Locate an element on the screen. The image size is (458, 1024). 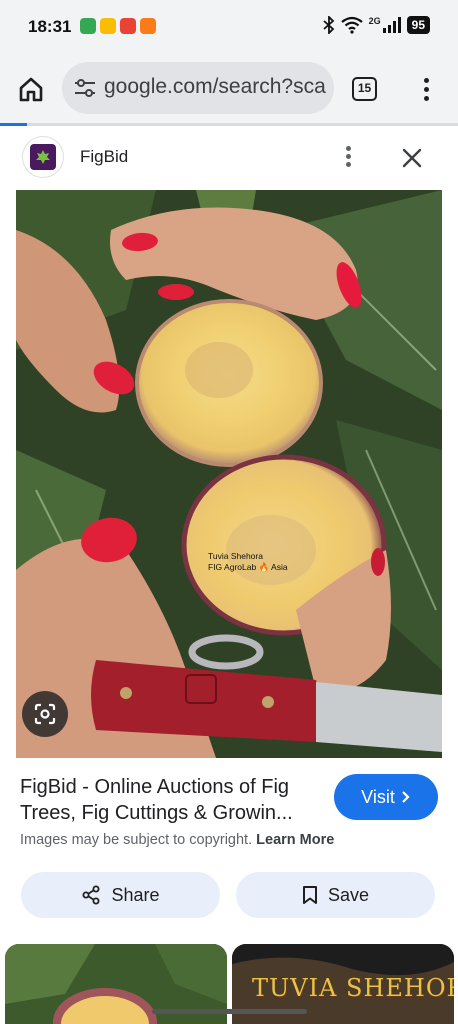
home-icon is located at coordinates (31, 89).